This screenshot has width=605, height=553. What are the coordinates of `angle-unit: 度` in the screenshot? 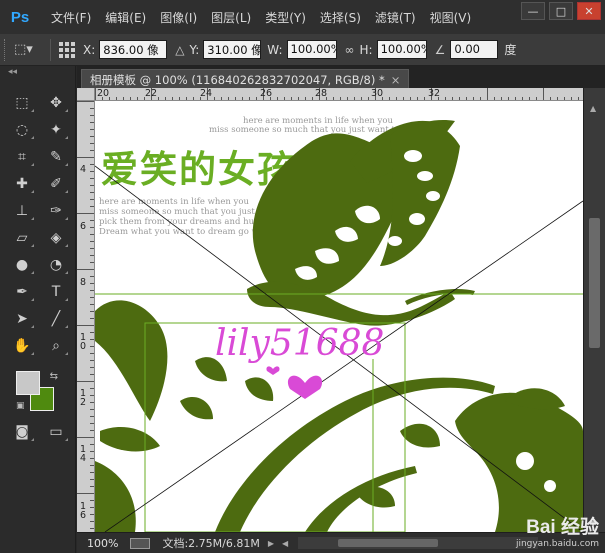 It's located at (510, 50).